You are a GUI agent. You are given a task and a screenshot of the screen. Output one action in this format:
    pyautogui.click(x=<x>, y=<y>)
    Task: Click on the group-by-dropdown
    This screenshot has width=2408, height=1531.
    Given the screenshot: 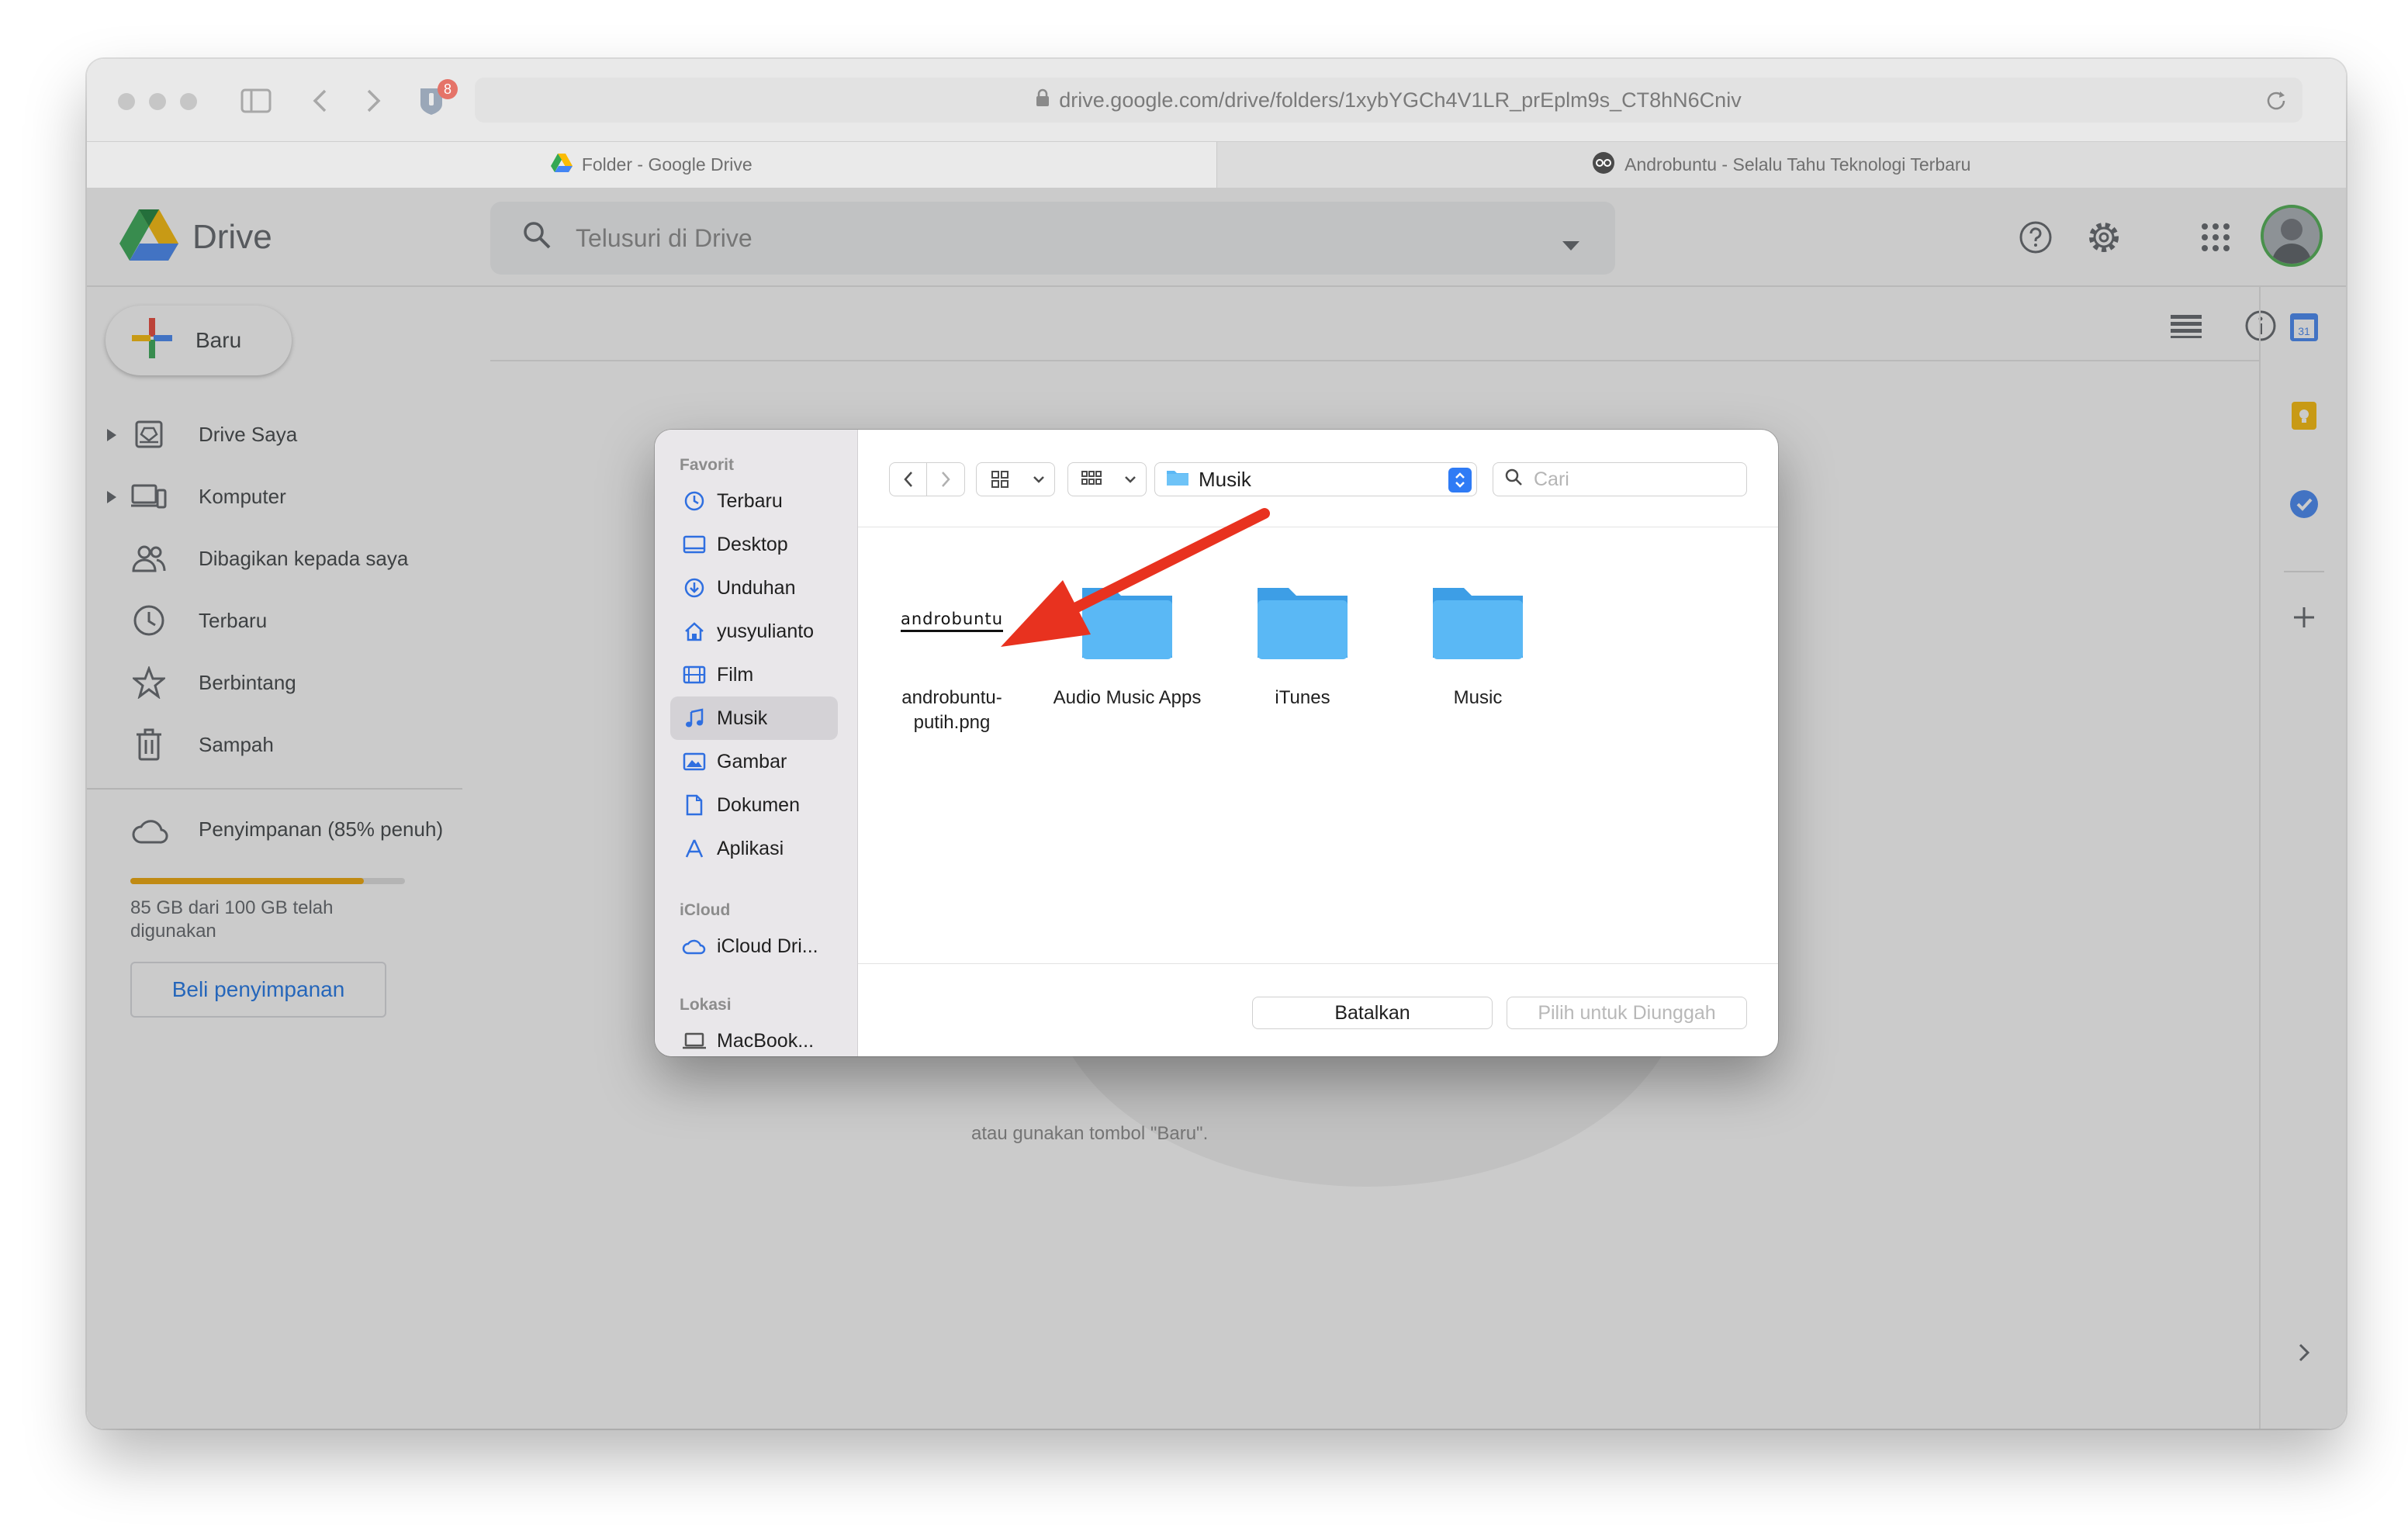 What is the action you would take?
    pyautogui.click(x=1107, y=479)
    